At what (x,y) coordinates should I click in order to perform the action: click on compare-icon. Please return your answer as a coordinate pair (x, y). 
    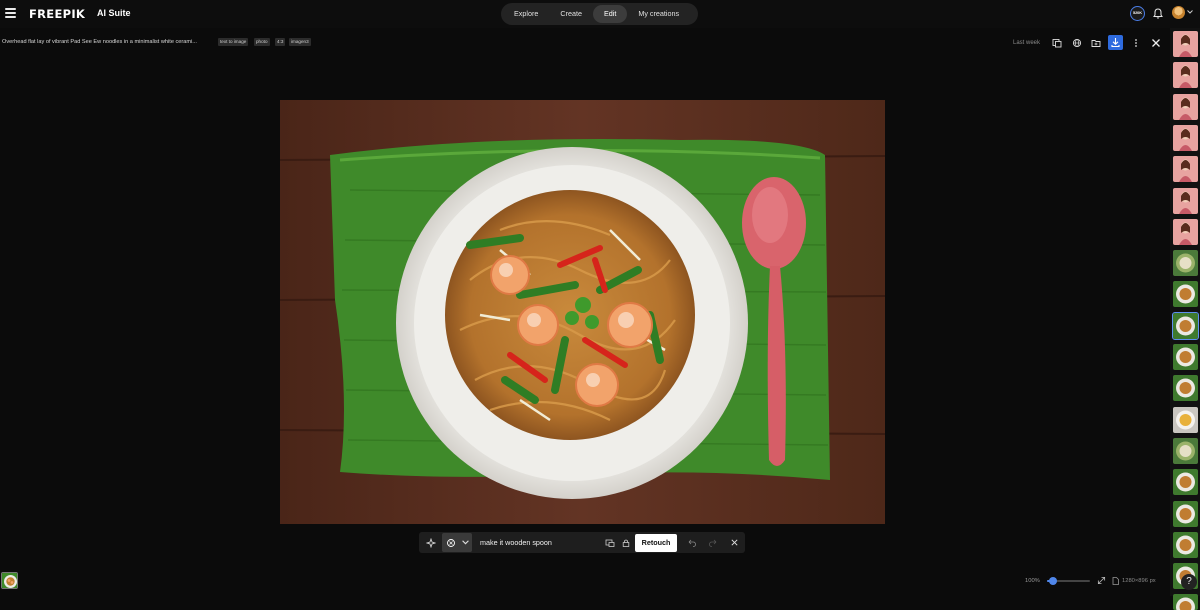
    Looking at the image, I should click on (1057, 43).